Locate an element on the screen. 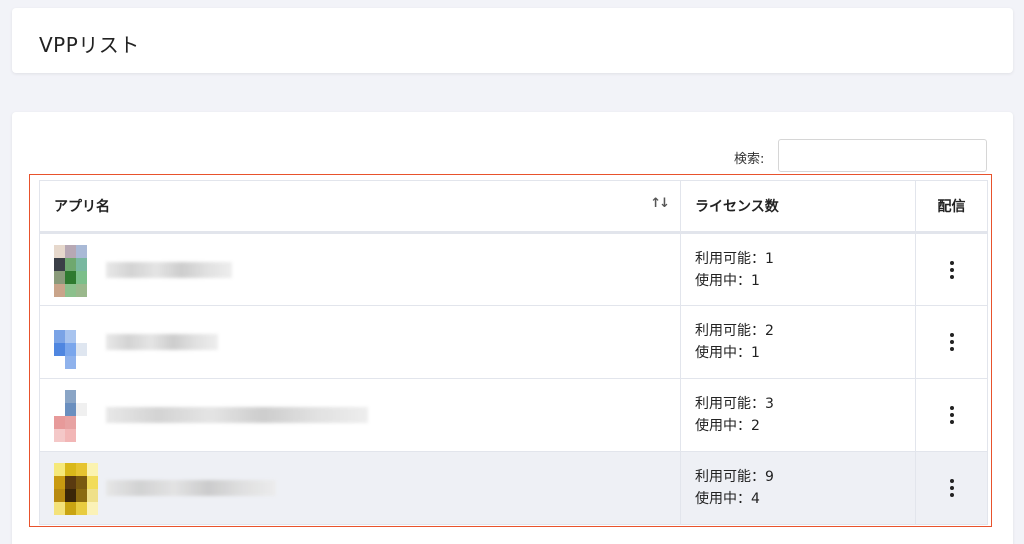 The image size is (1024, 544). header-card: VPPリスト is located at coordinates (512, 40).